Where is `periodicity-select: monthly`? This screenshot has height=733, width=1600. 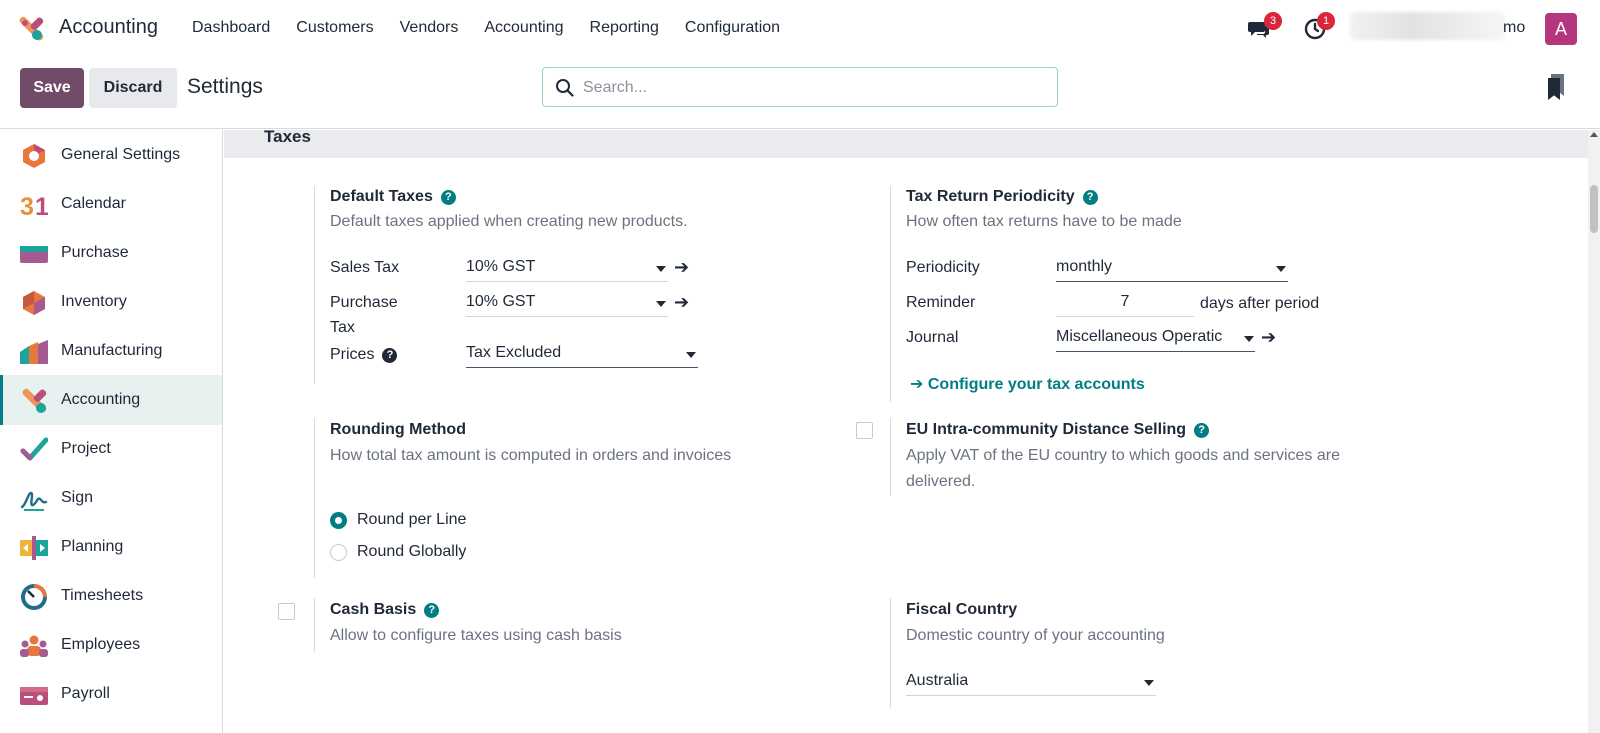
periodicity-select: monthly is located at coordinates (1172, 269).